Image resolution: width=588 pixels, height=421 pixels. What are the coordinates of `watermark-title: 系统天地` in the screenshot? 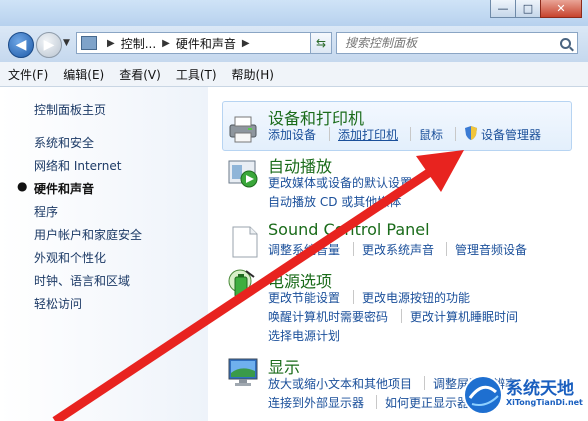 It's located at (540, 389).